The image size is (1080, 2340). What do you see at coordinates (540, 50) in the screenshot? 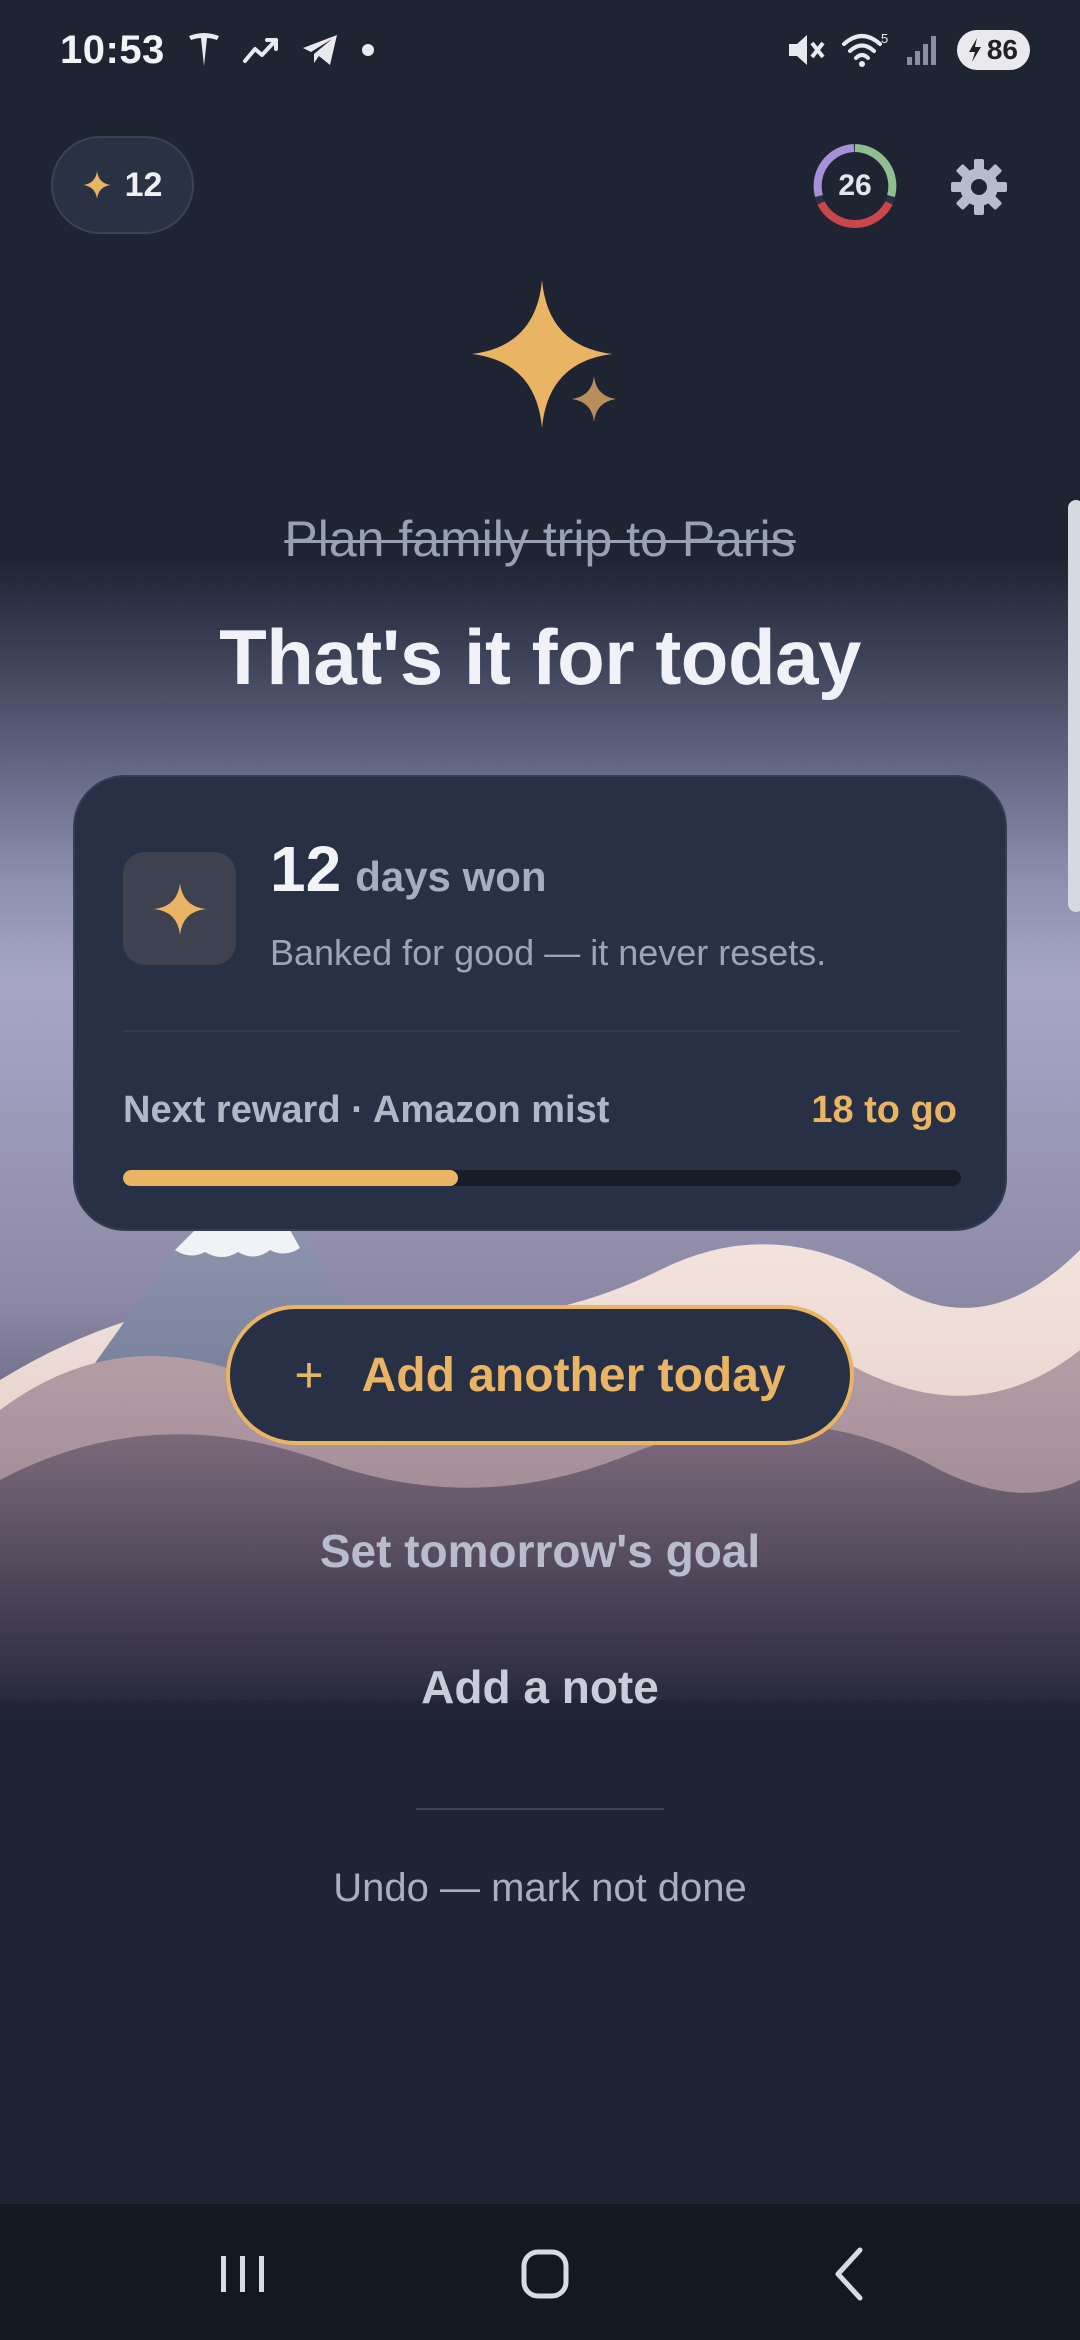
I see `status-bar: 10:53 5 86` at bounding box center [540, 50].